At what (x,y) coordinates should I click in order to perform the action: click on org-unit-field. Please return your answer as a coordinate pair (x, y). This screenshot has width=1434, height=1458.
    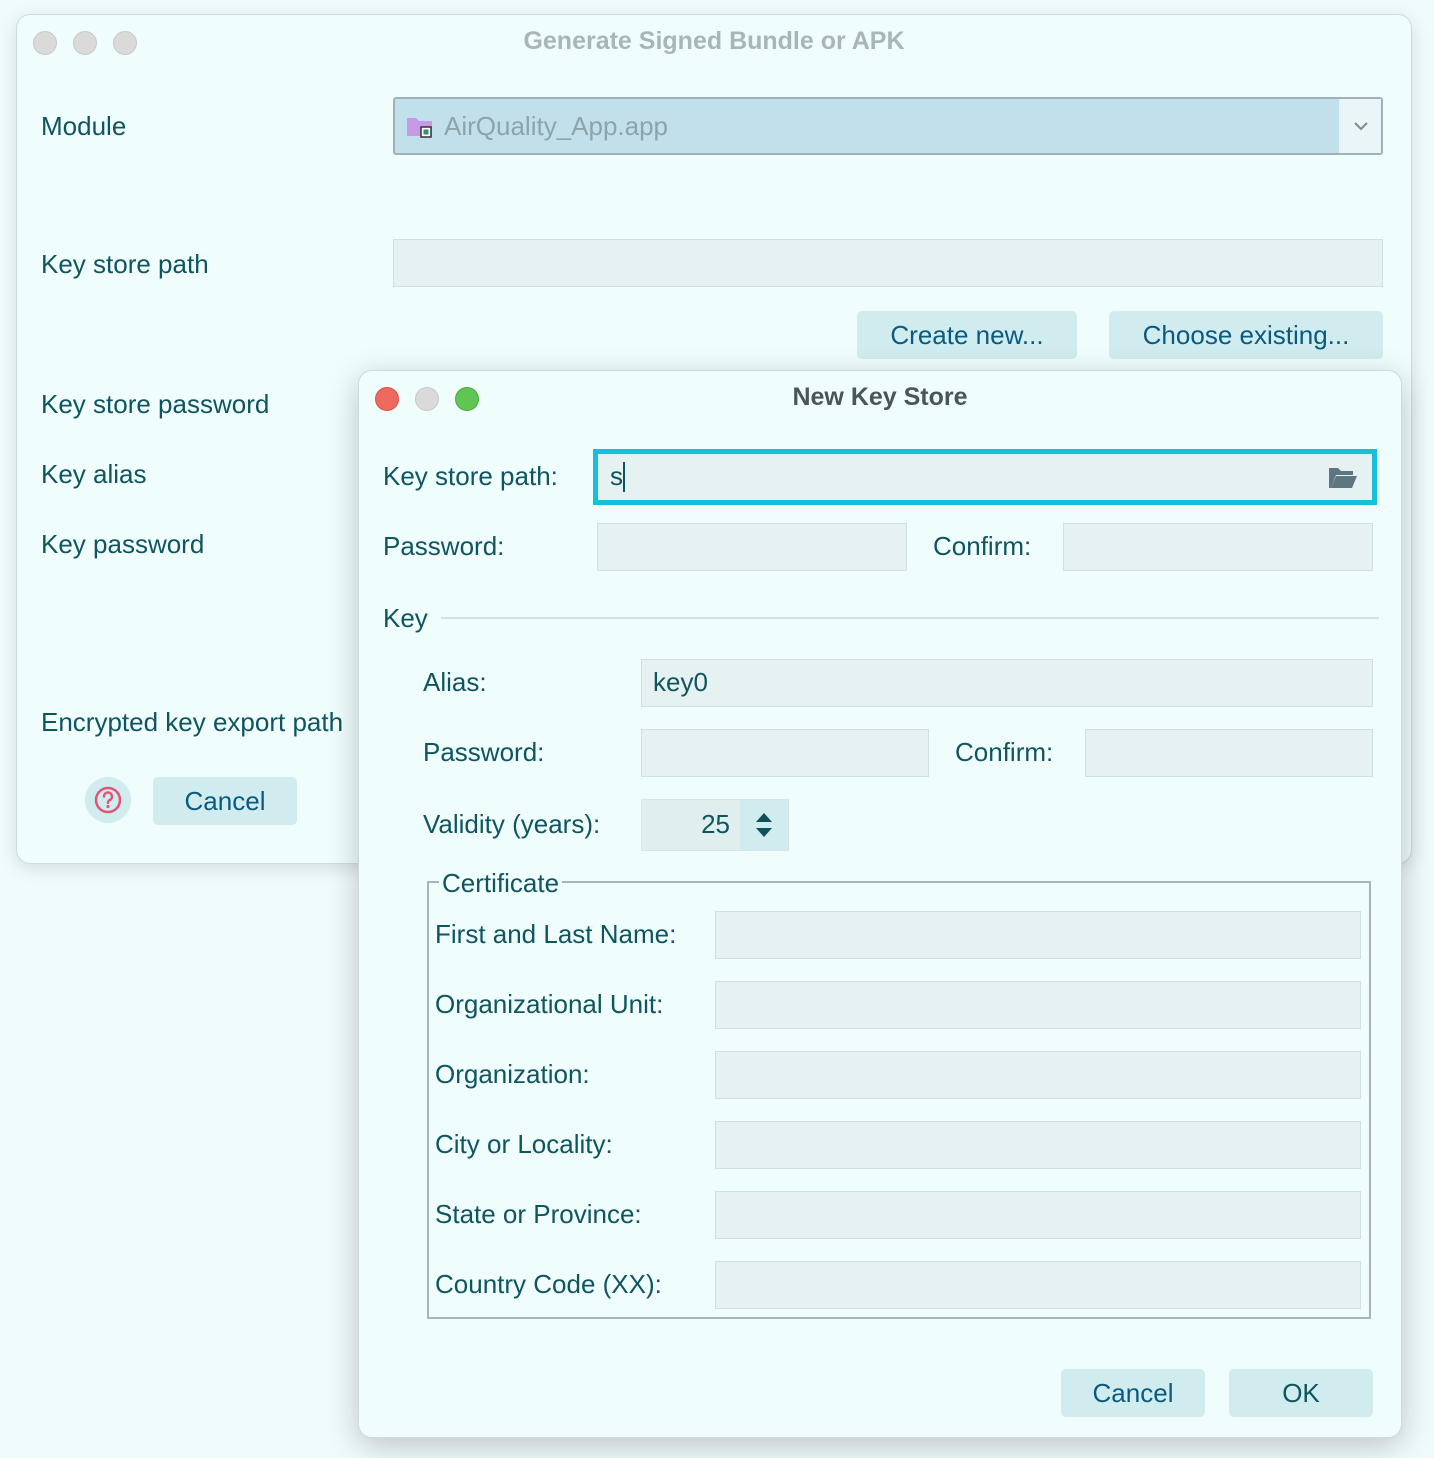
    Looking at the image, I should click on (1038, 1005).